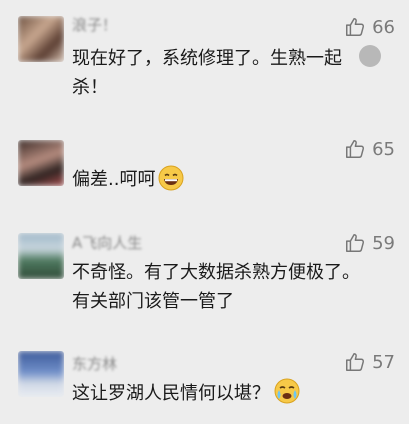 This screenshot has height=424, width=409. I want to click on like-count: 57, so click(383, 362).